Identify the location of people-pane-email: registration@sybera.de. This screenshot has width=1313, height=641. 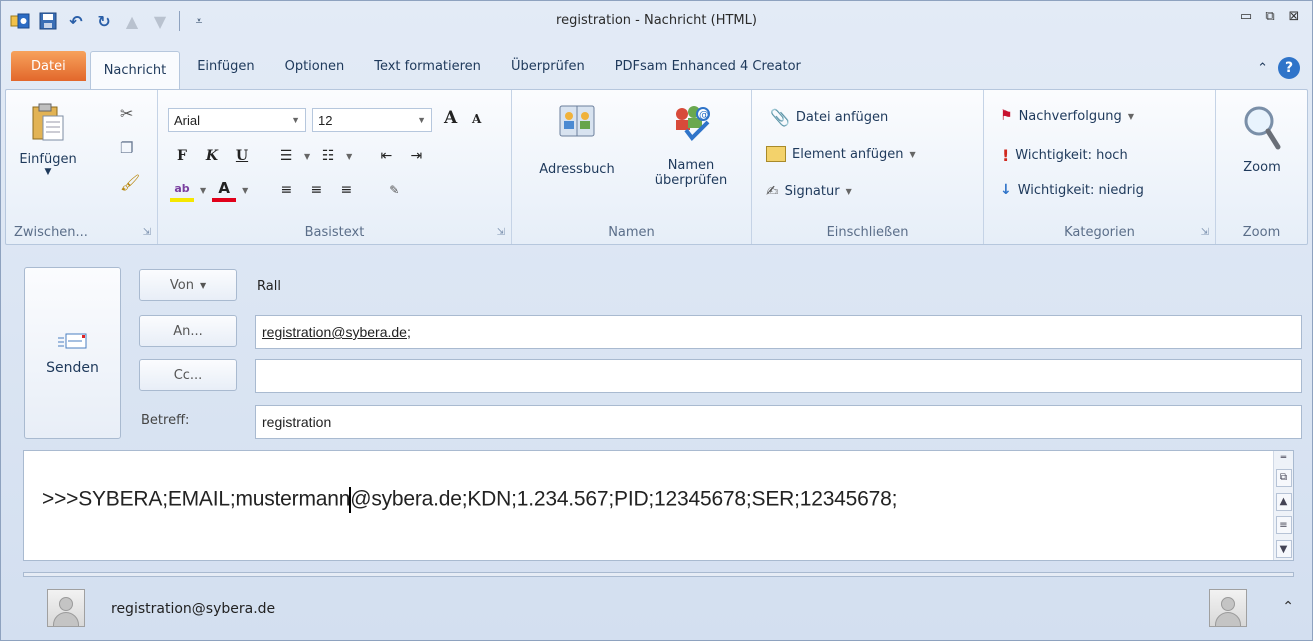
(193, 609).